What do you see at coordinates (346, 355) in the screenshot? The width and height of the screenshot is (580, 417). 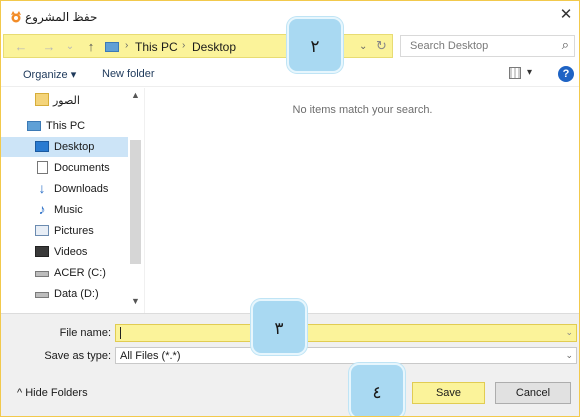 I see `save-as-type-select: All Files (*.*) ⌄` at bounding box center [346, 355].